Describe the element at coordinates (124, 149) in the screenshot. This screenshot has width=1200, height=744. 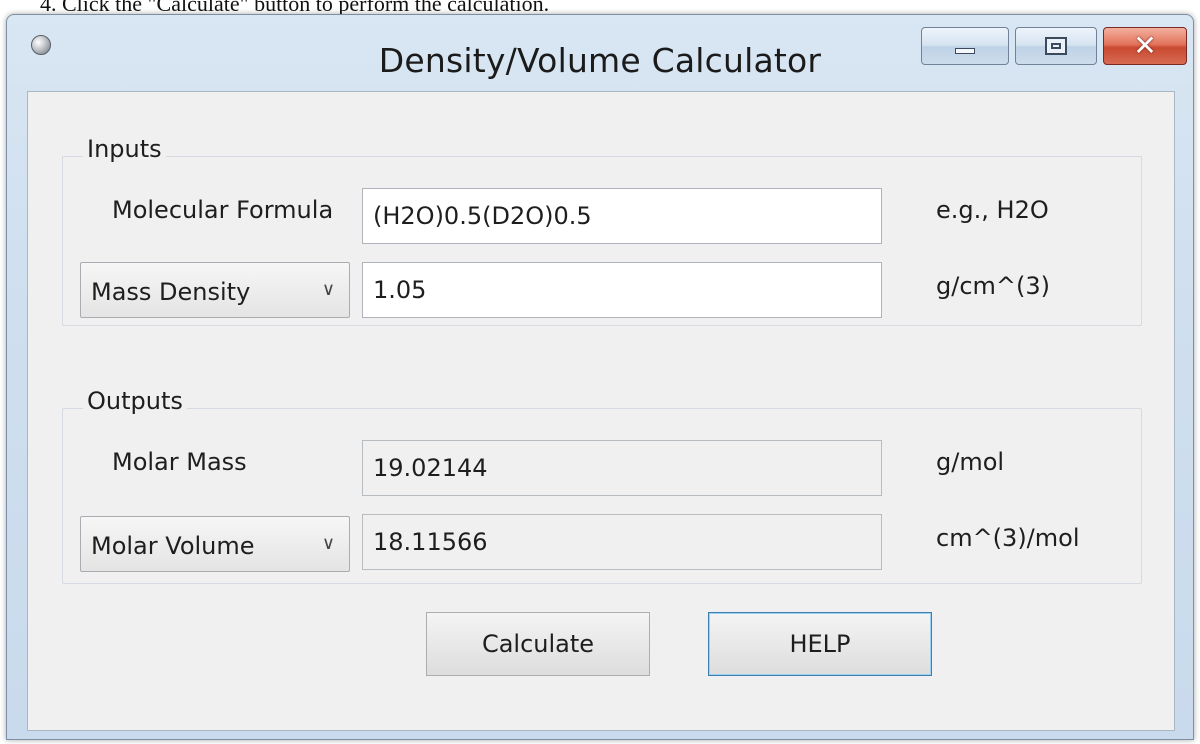
I see `inputs-group-label: Inputs` at that location.